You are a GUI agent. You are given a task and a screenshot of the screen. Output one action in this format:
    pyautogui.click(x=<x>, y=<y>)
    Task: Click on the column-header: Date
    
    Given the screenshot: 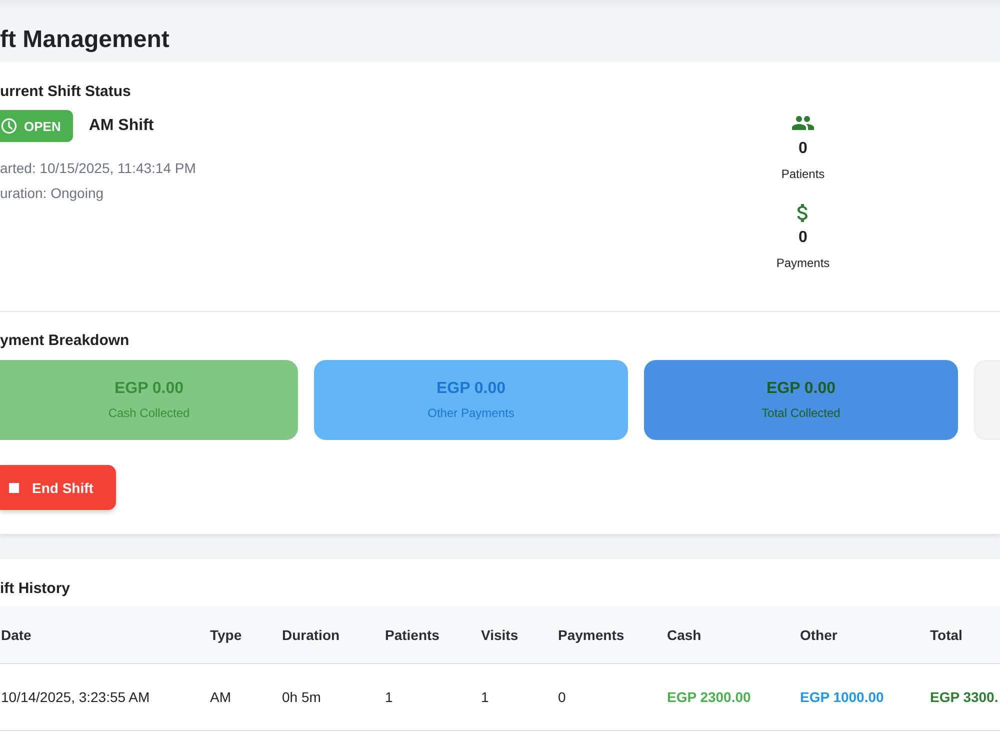 What is the action you would take?
    pyautogui.click(x=16, y=634)
    